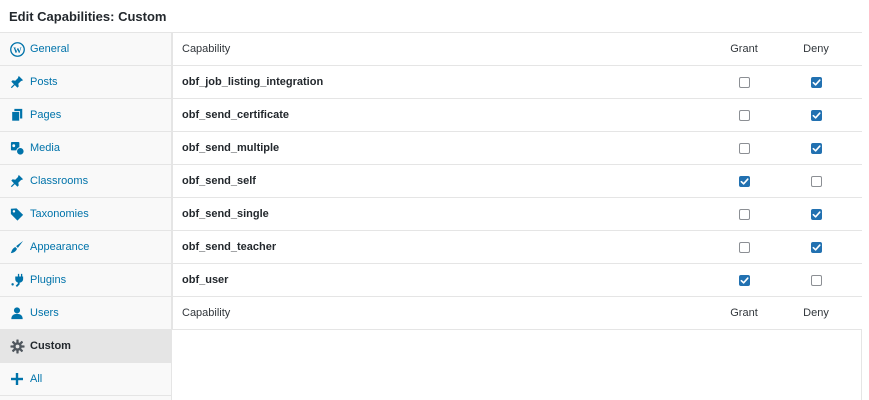 This screenshot has width=869, height=400. I want to click on sidebar-item-posts: Posts, so click(85, 82).